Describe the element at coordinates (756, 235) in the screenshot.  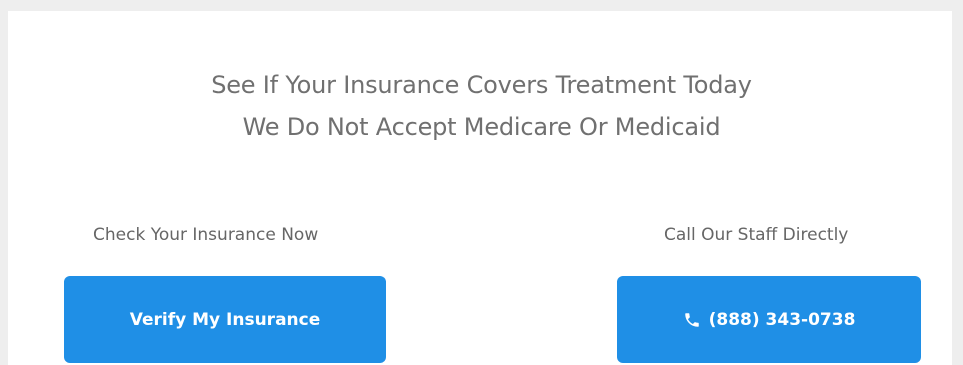
I see `call-staff-label: Call Our Staff Directly` at that location.